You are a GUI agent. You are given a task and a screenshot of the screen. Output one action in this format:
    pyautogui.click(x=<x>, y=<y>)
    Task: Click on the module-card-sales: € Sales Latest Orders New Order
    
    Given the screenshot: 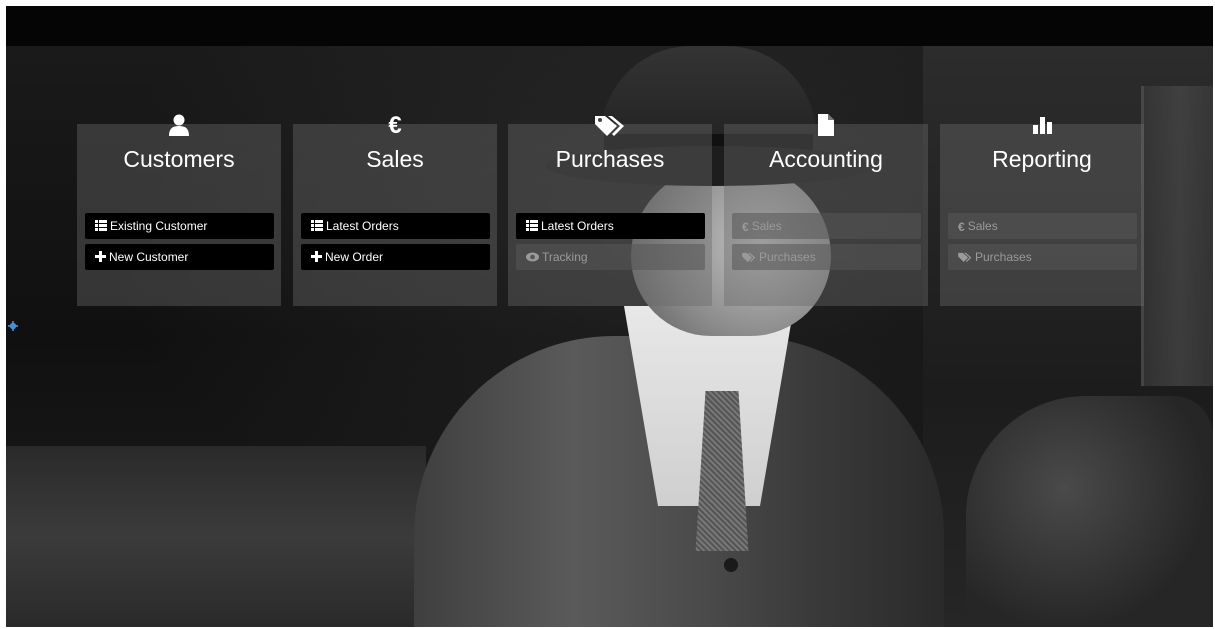 What is the action you would take?
    pyautogui.click(x=395, y=210)
    